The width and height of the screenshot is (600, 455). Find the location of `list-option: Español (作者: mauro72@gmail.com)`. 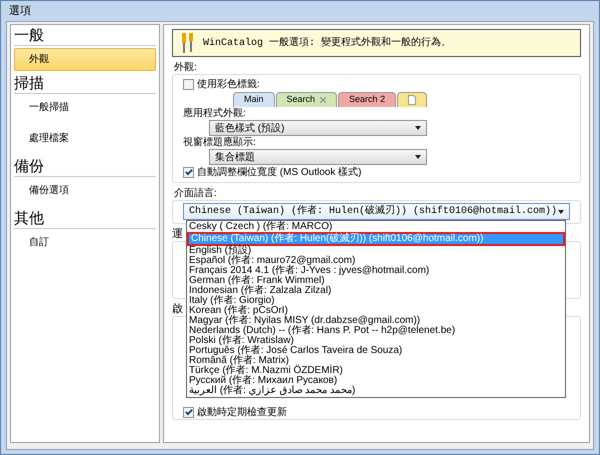

list-option: Español (作者: mauro72@gmail.com) is located at coordinates (376, 261).